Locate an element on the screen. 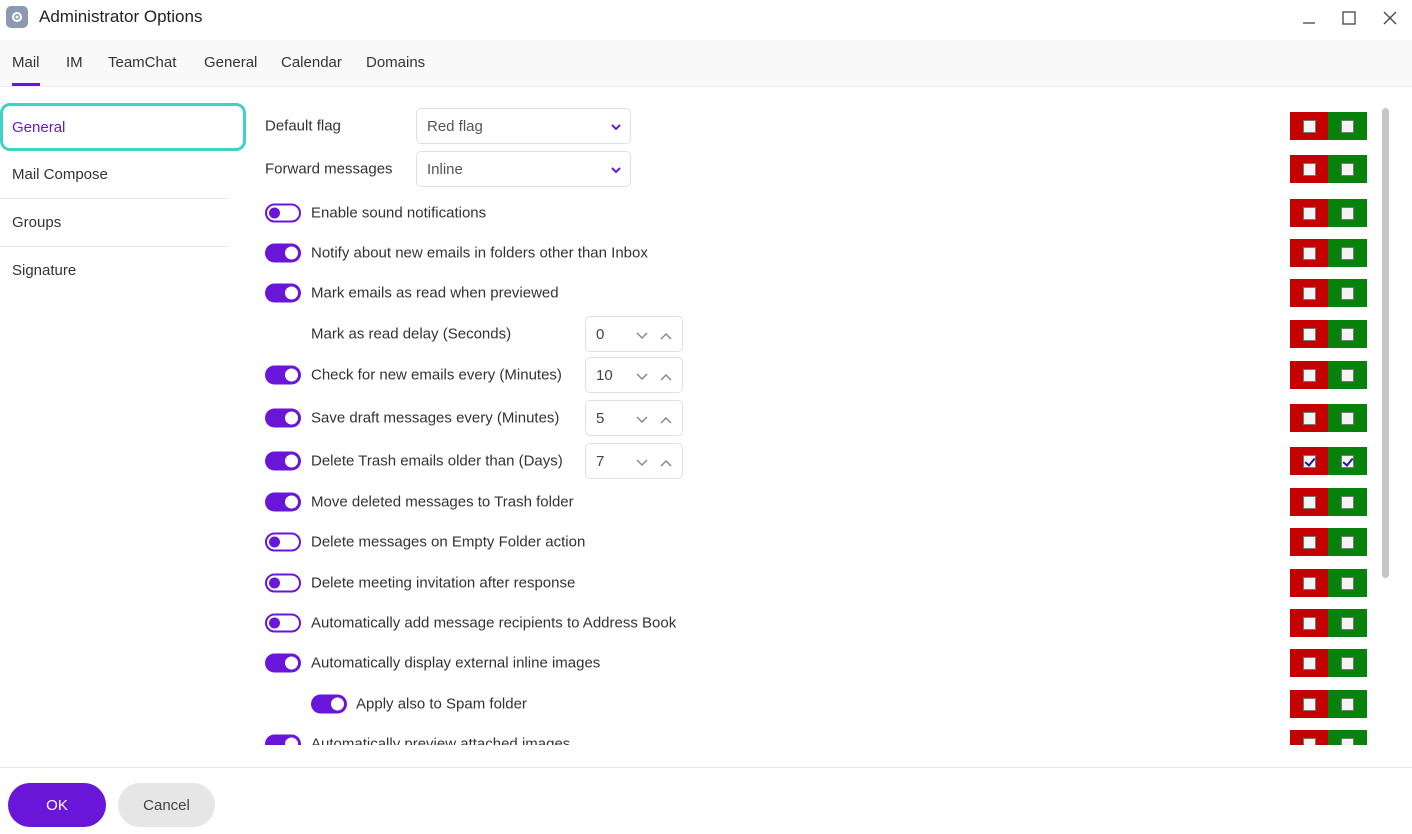  tab-general: General is located at coordinates (230, 62).